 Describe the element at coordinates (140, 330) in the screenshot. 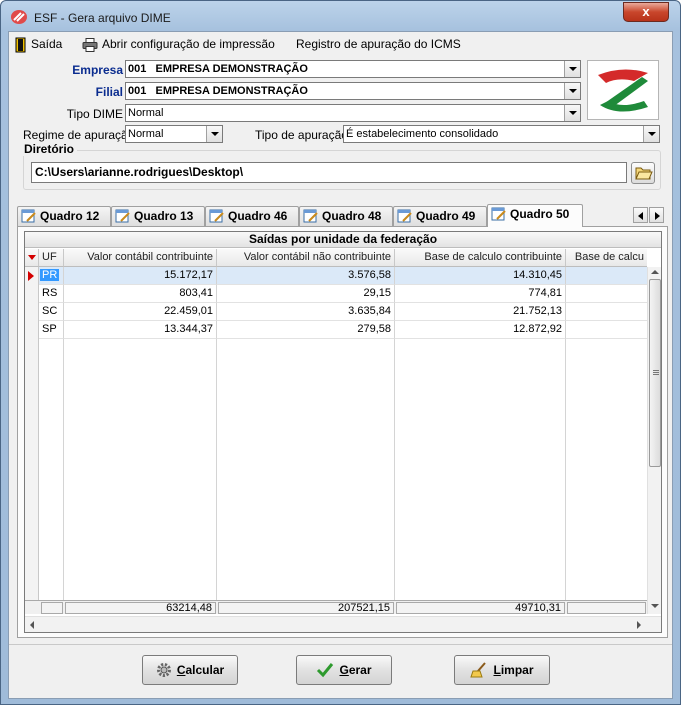

I see `valor-contabil-contribuinte-cell: 13.344,37` at that location.